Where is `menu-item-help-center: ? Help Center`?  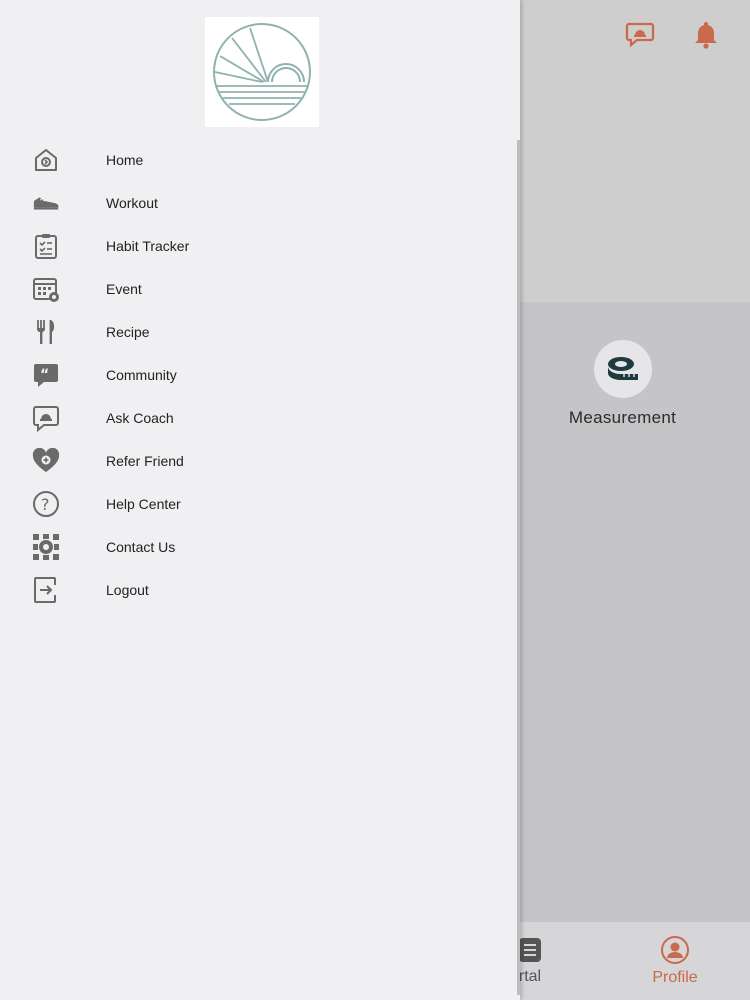 menu-item-help-center: ? Help Center is located at coordinates (250, 503).